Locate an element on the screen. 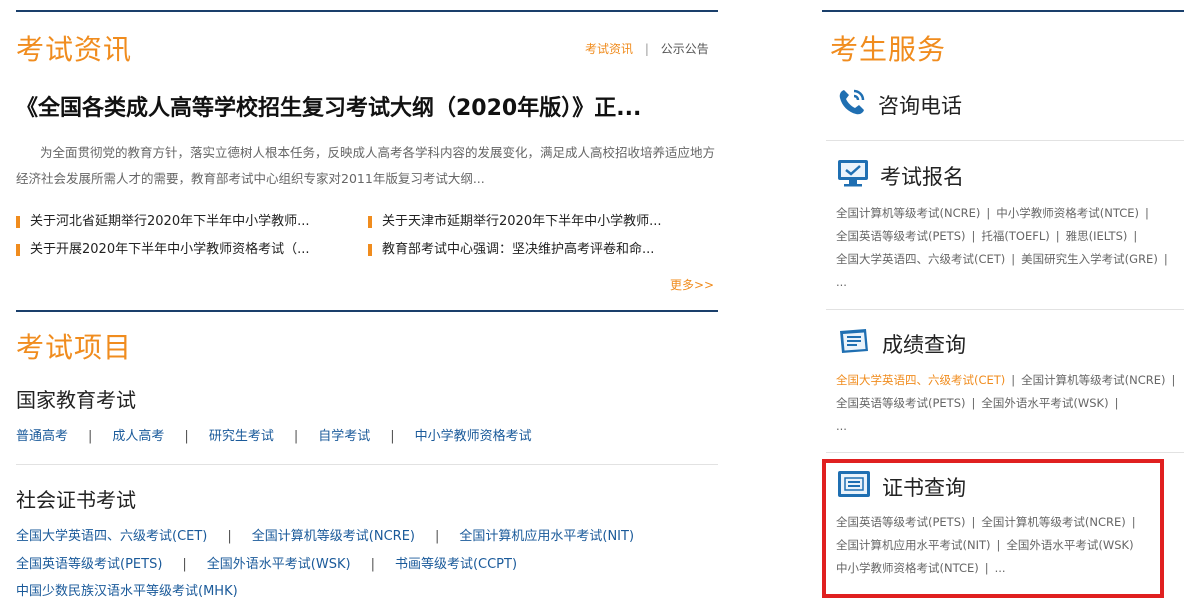  links-line: 全国大学英语四、六级考试(CET) | 美国研究生入学考试(GRE) | is located at coordinates (1012, 259).